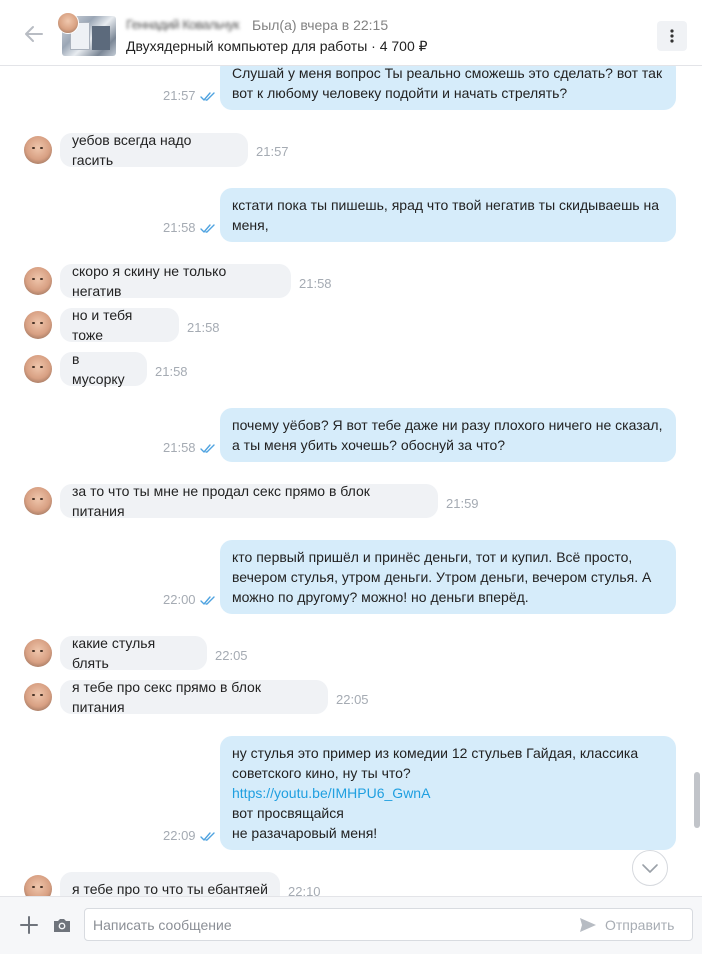 Image resolution: width=702 pixels, height=954 pixels. I want to click on photo-button, so click(62, 925).